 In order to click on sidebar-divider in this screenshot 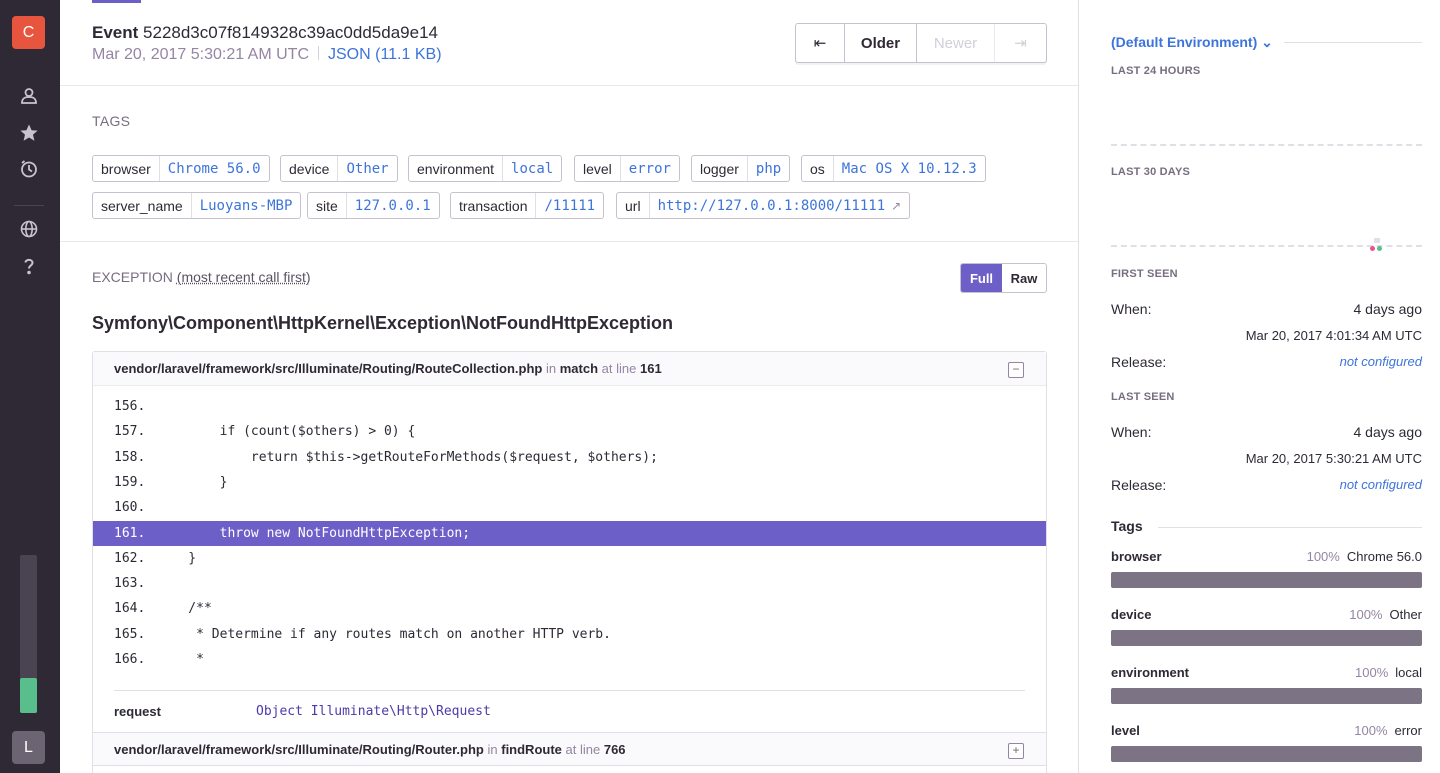, I will do `click(29, 205)`.